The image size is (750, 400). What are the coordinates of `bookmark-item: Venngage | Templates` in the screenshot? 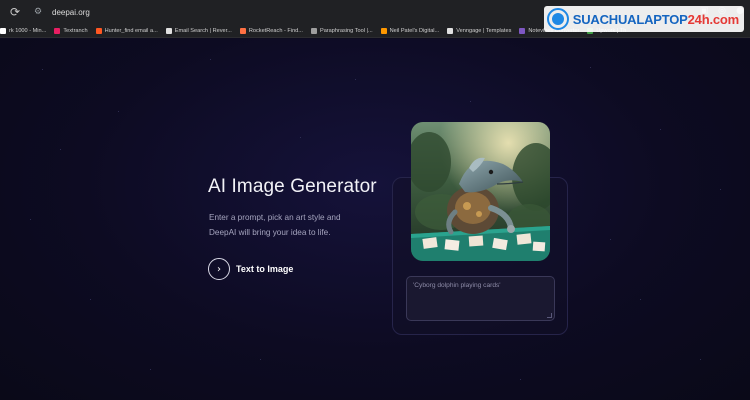 It's located at (479, 30).